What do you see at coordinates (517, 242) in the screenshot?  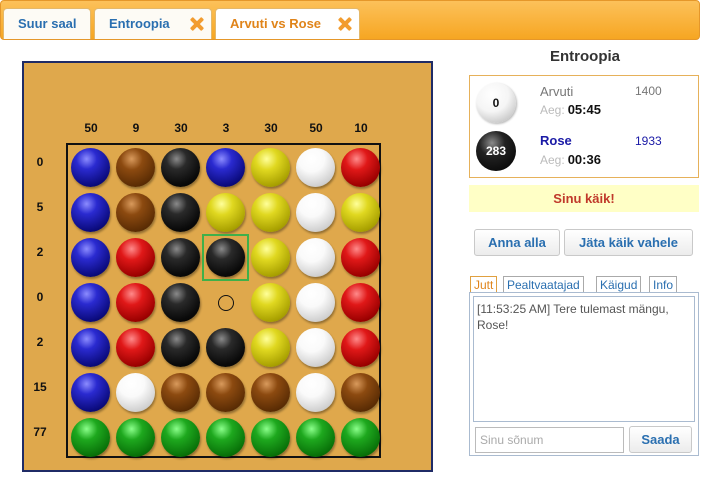 I see `resign-button: Anna alla` at bounding box center [517, 242].